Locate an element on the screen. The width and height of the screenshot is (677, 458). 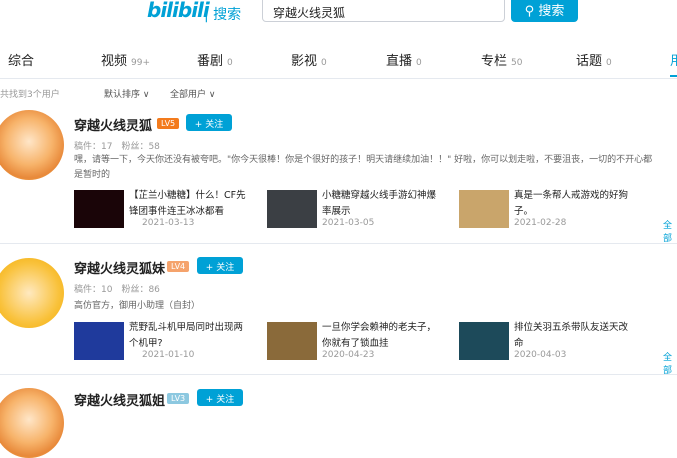
tab-film: 影视 0 is located at coordinates (309, 59).